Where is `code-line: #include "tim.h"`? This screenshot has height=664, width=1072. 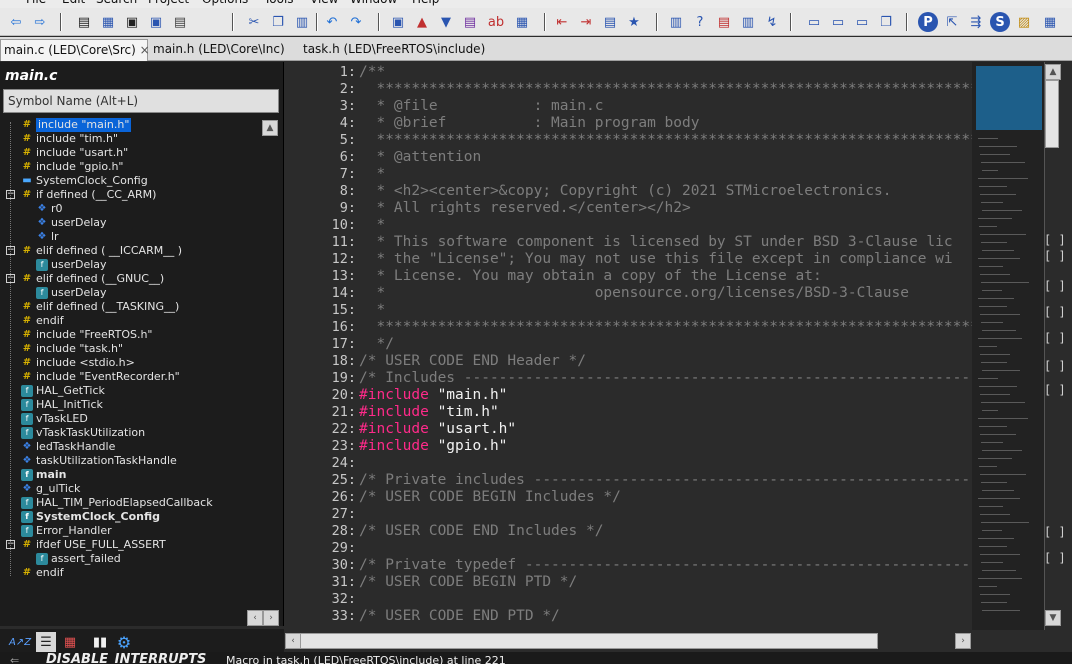 code-line: #include "tim.h" is located at coordinates (429, 412).